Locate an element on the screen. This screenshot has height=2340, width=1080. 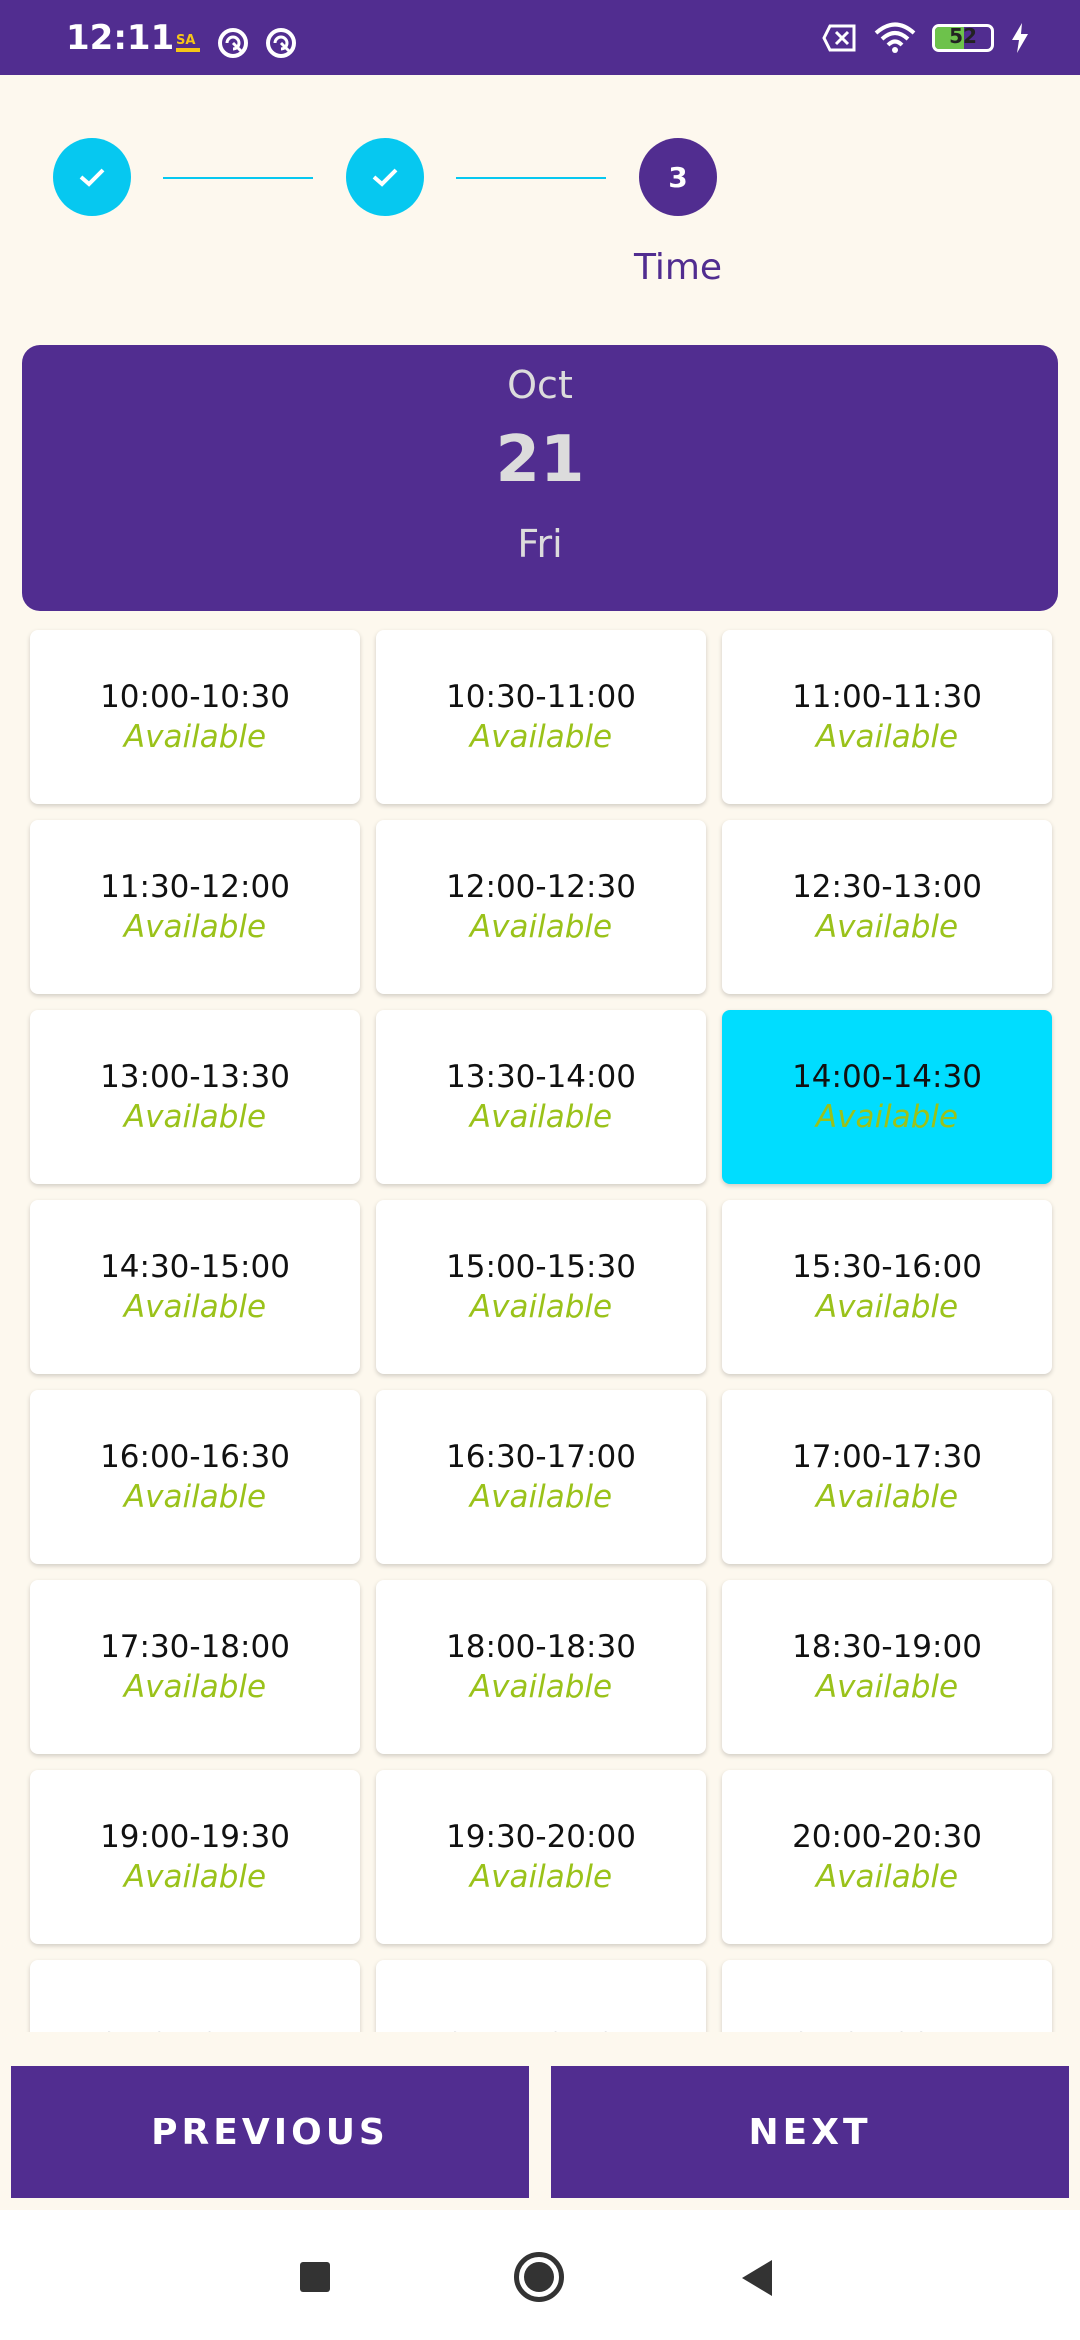
time-slot-card: 13:30-14:00 Available is located at coordinates (541, 1097).